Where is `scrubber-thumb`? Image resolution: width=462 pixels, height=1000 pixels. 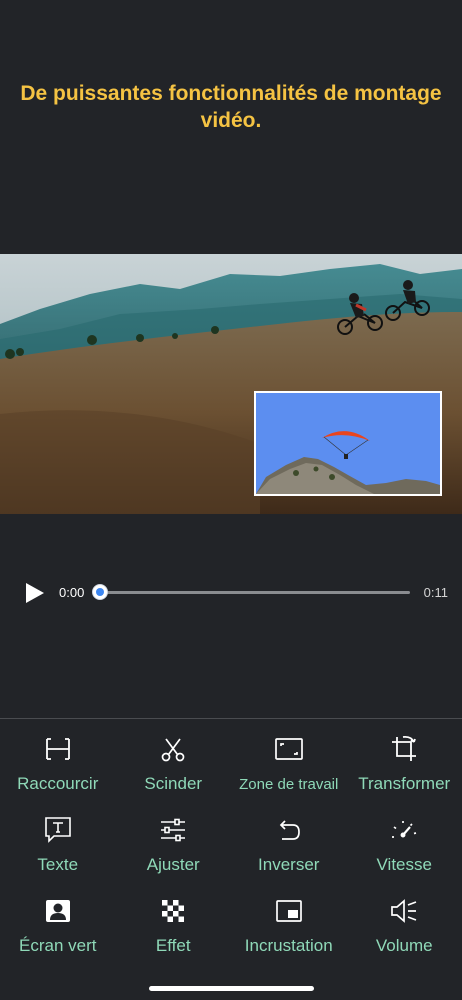 scrubber-thumb is located at coordinates (100, 592).